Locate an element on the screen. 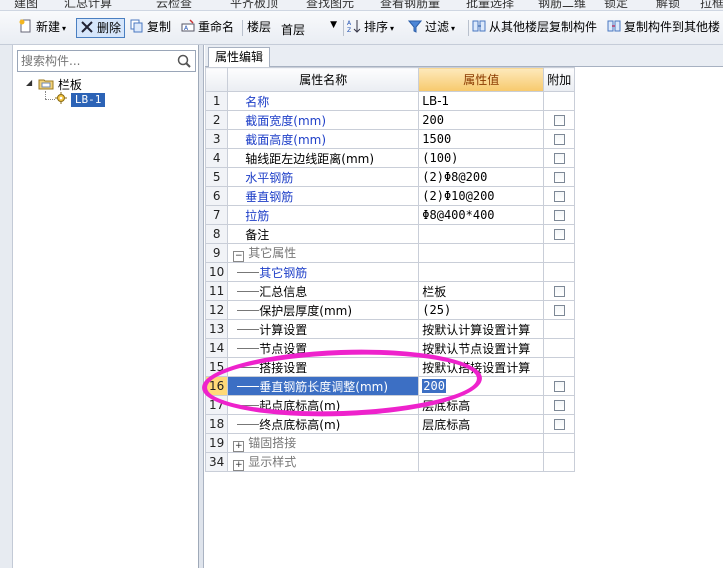 This screenshot has height=568, width=723. property-name-cell: 终点底标高(m) is located at coordinates (323, 424).